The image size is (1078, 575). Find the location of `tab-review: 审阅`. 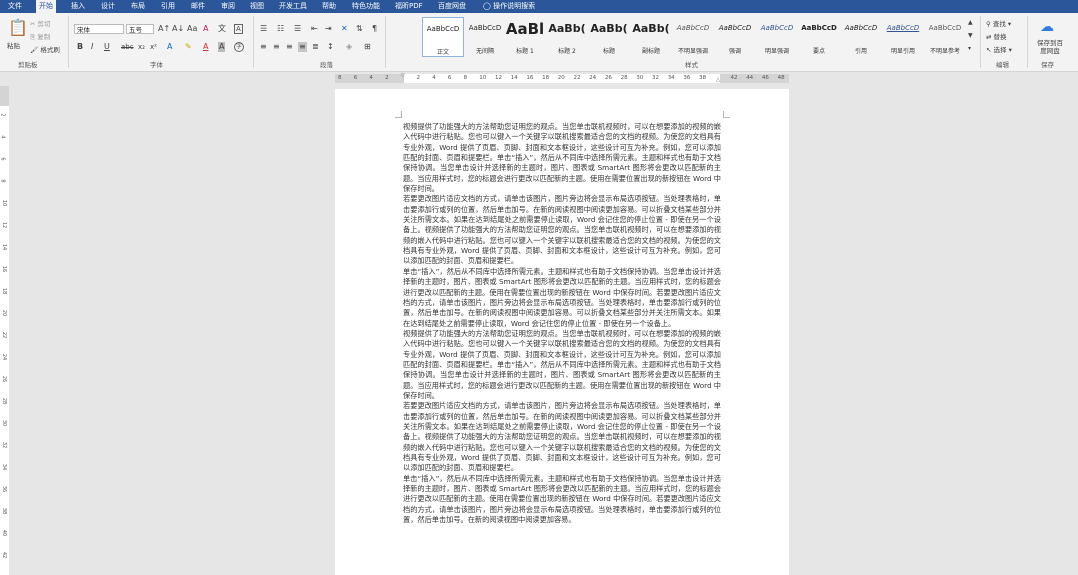

tab-review: 审阅 is located at coordinates (228, 6).